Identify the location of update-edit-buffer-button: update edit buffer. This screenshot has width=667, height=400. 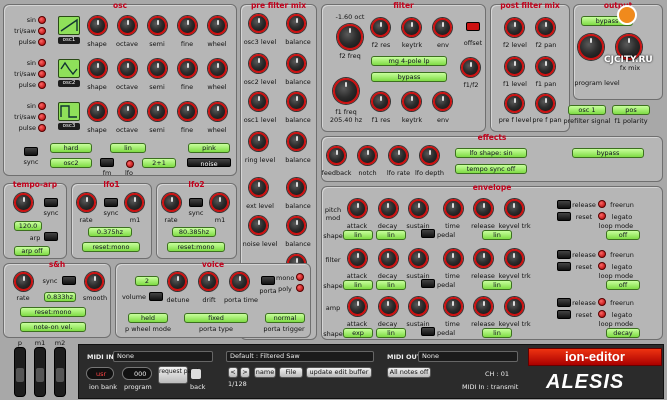
(339, 372).